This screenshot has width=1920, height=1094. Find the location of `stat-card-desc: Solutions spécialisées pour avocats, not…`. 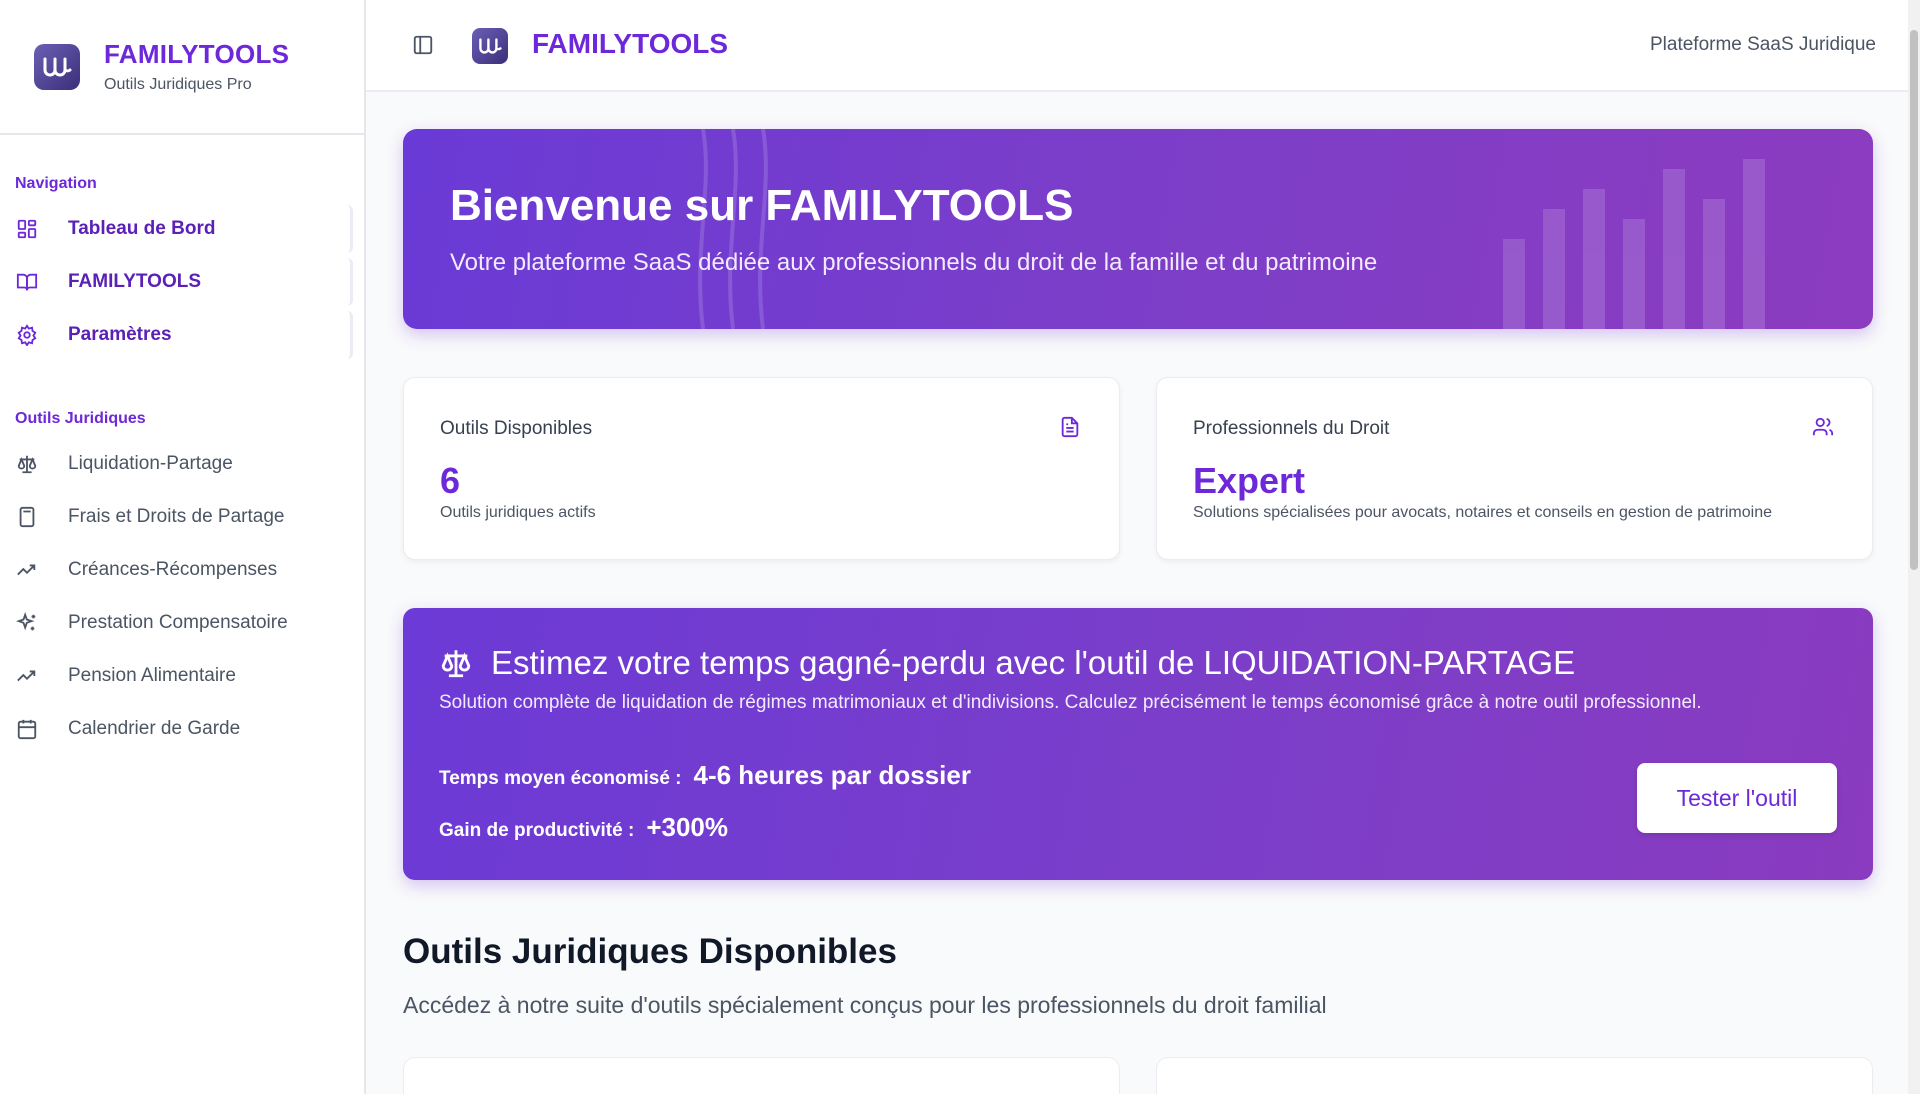

stat-card-desc: Solutions spécialisées pour avocats, not… is located at coordinates (1482, 512).